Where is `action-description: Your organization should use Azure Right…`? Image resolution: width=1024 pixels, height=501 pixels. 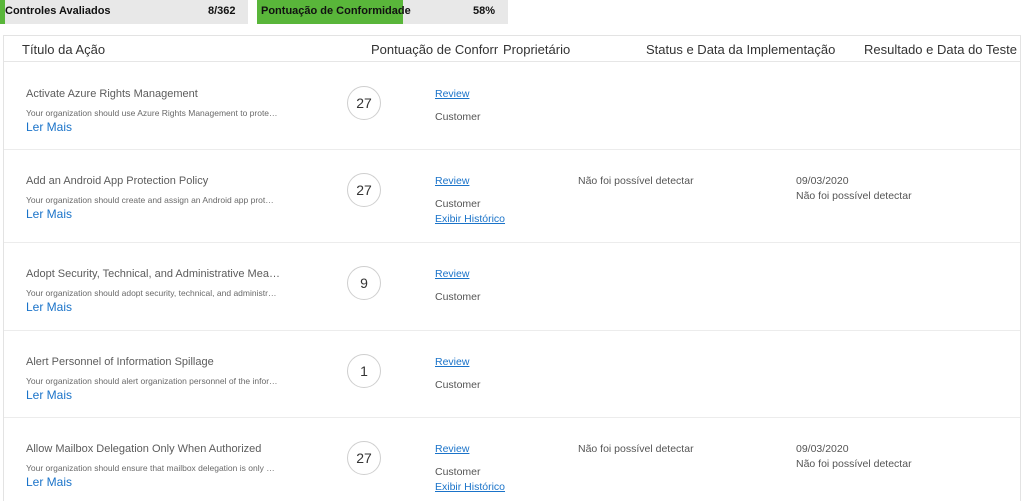
action-description: Your organization should use Azure Right… is located at coordinates (152, 113).